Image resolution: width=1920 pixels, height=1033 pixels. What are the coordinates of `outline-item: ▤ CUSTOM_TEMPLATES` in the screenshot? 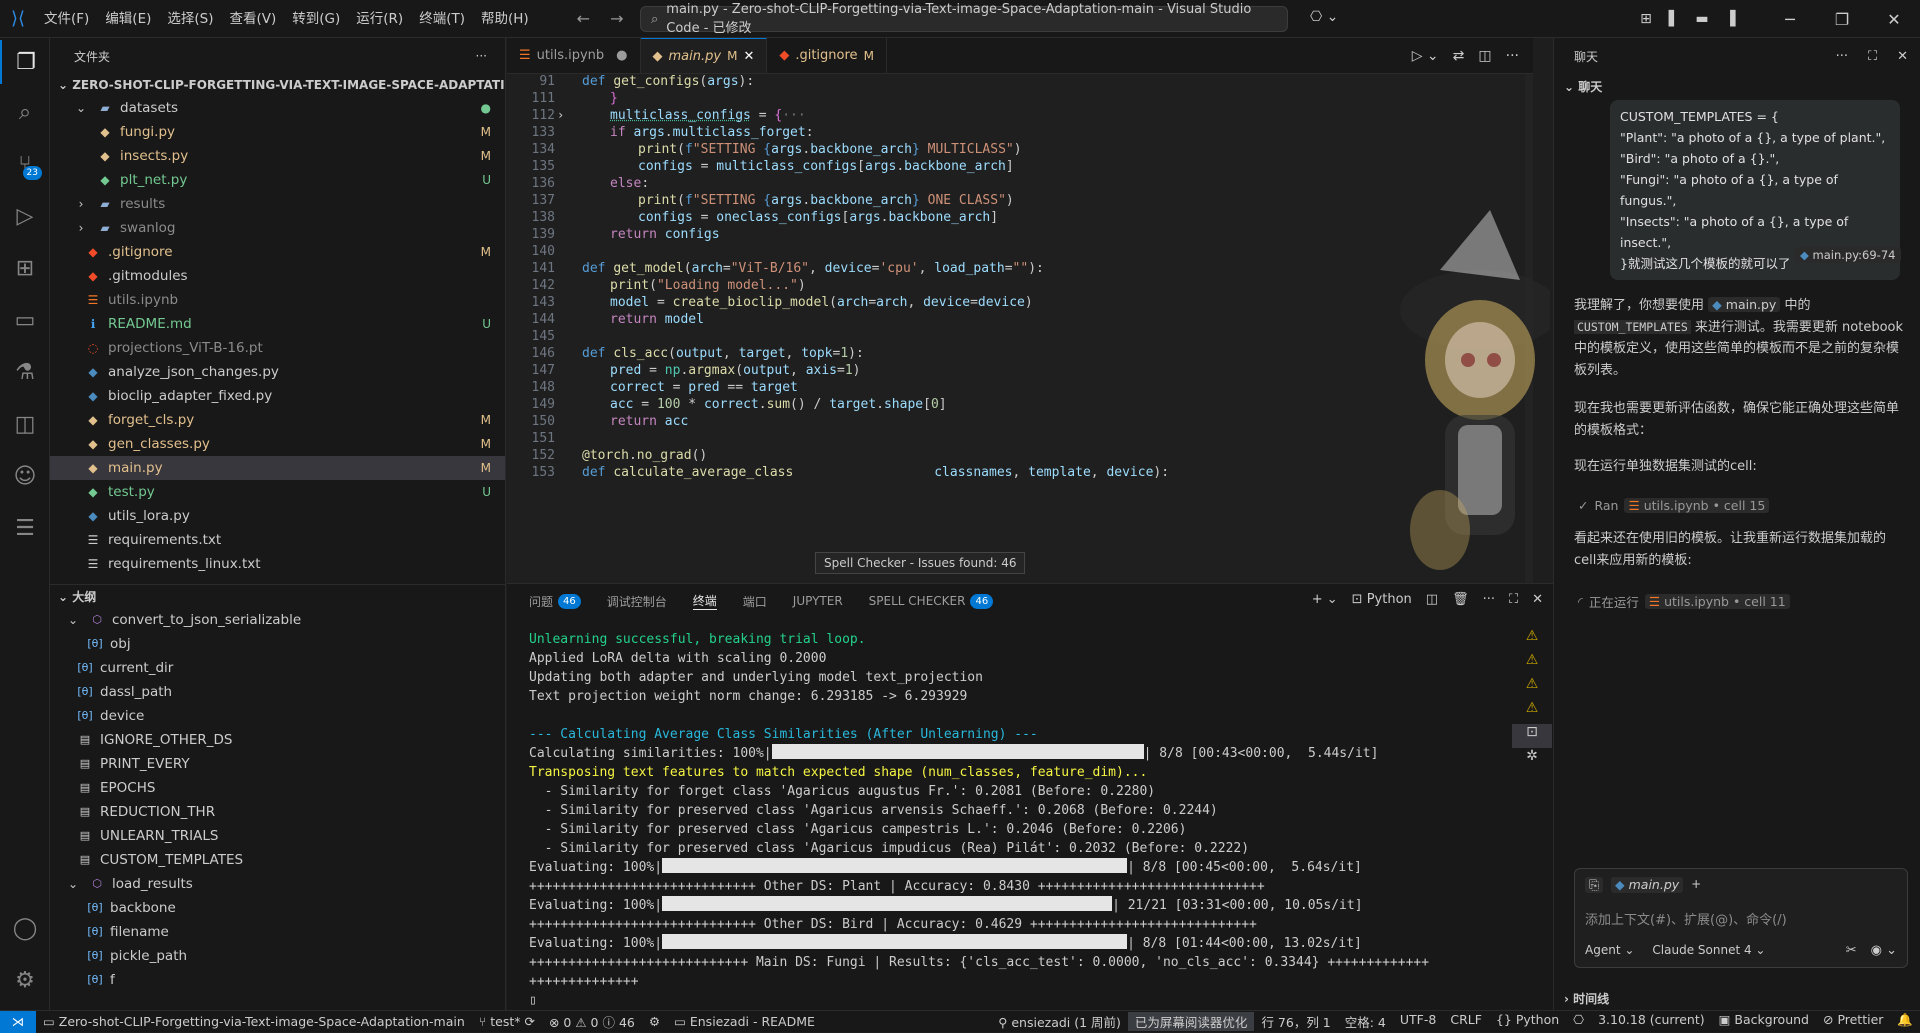 It's located at (277, 860).